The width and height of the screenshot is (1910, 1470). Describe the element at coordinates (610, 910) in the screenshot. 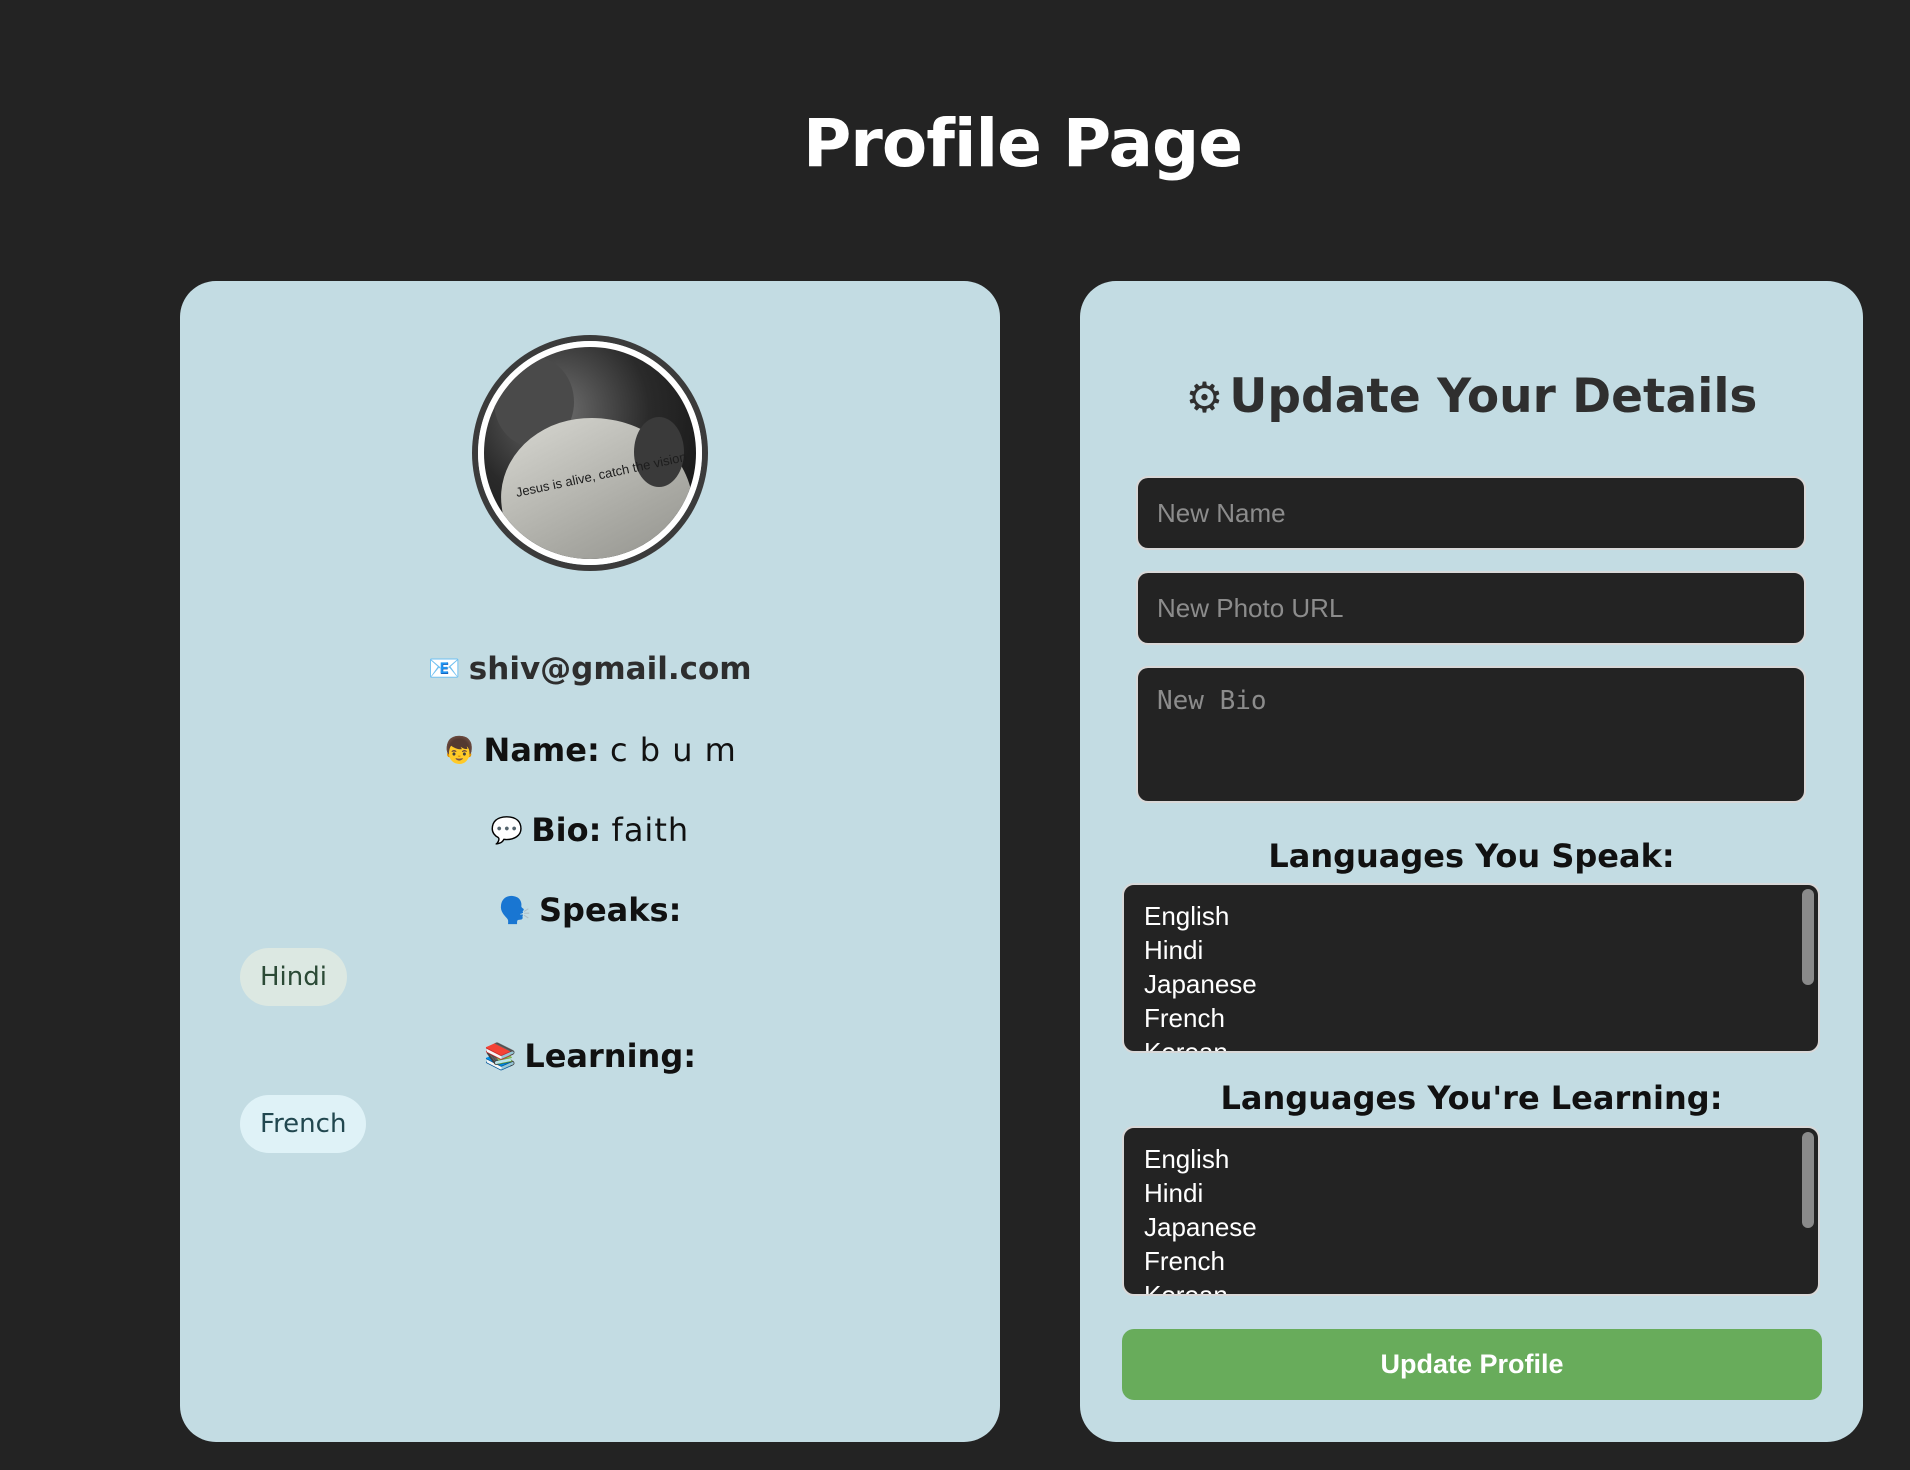

I see `speaks-label: Speaks:` at that location.